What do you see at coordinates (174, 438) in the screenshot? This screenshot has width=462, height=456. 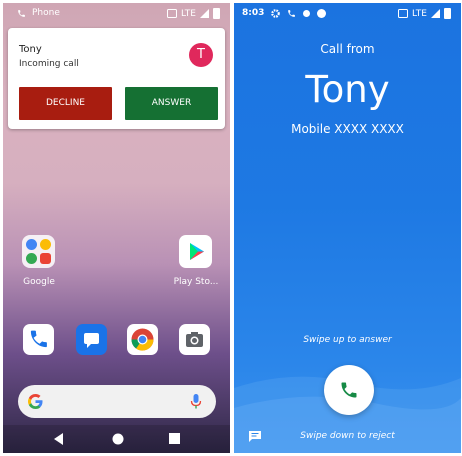 I see `recents-icon` at bounding box center [174, 438].